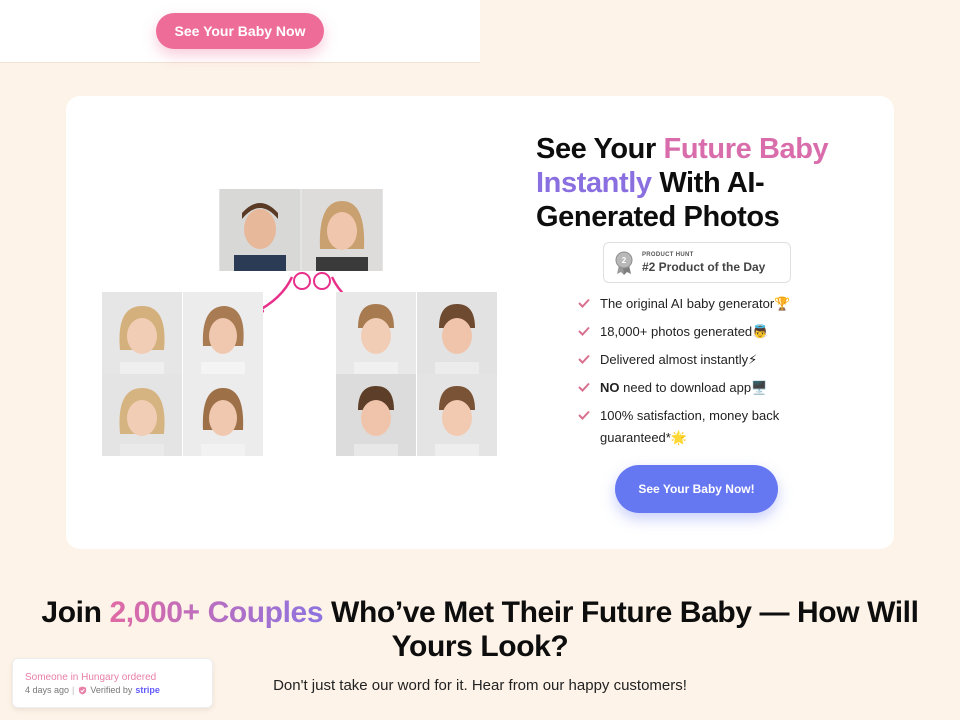  I want to click on mother-photo, so click(342, 230).